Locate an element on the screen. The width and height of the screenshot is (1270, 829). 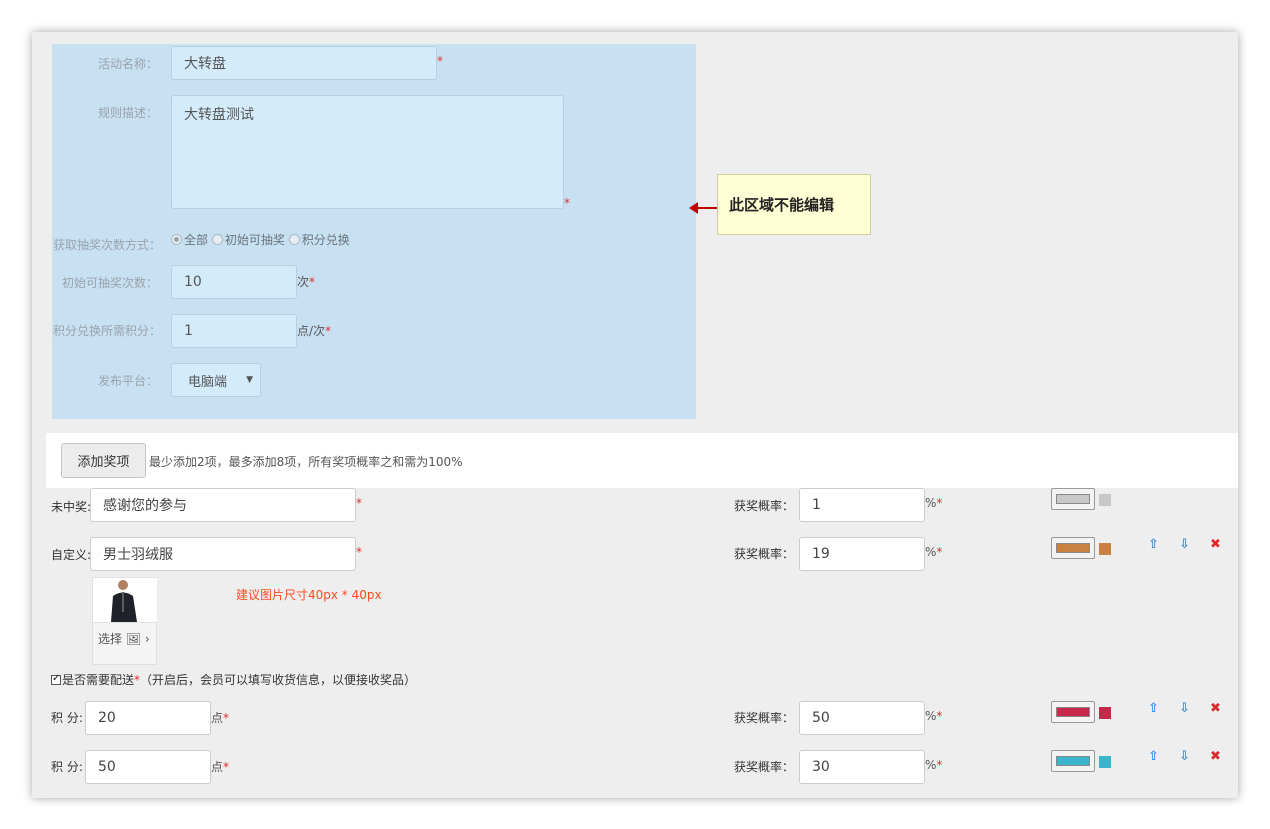
radio-initial is located at coordinates (217, 239).